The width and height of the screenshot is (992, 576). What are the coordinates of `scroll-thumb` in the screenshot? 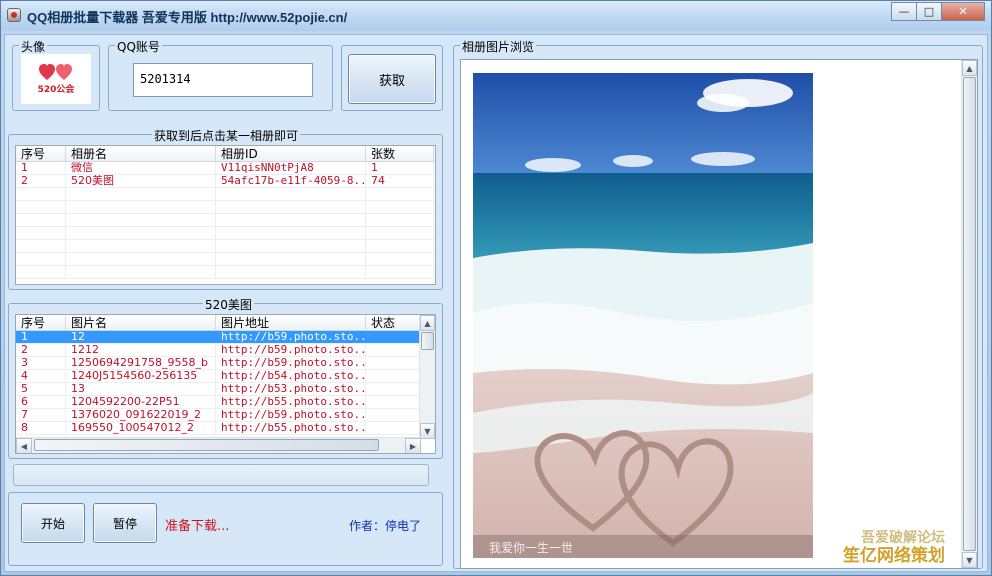 It's located at (427, 341).